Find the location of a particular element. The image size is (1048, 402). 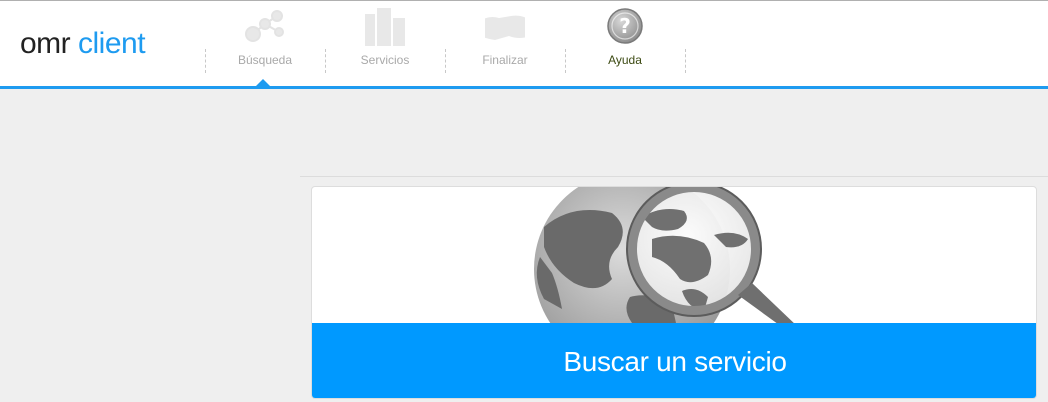

search-service-button: Buscar un servicio is located at coordinates (674, 360).